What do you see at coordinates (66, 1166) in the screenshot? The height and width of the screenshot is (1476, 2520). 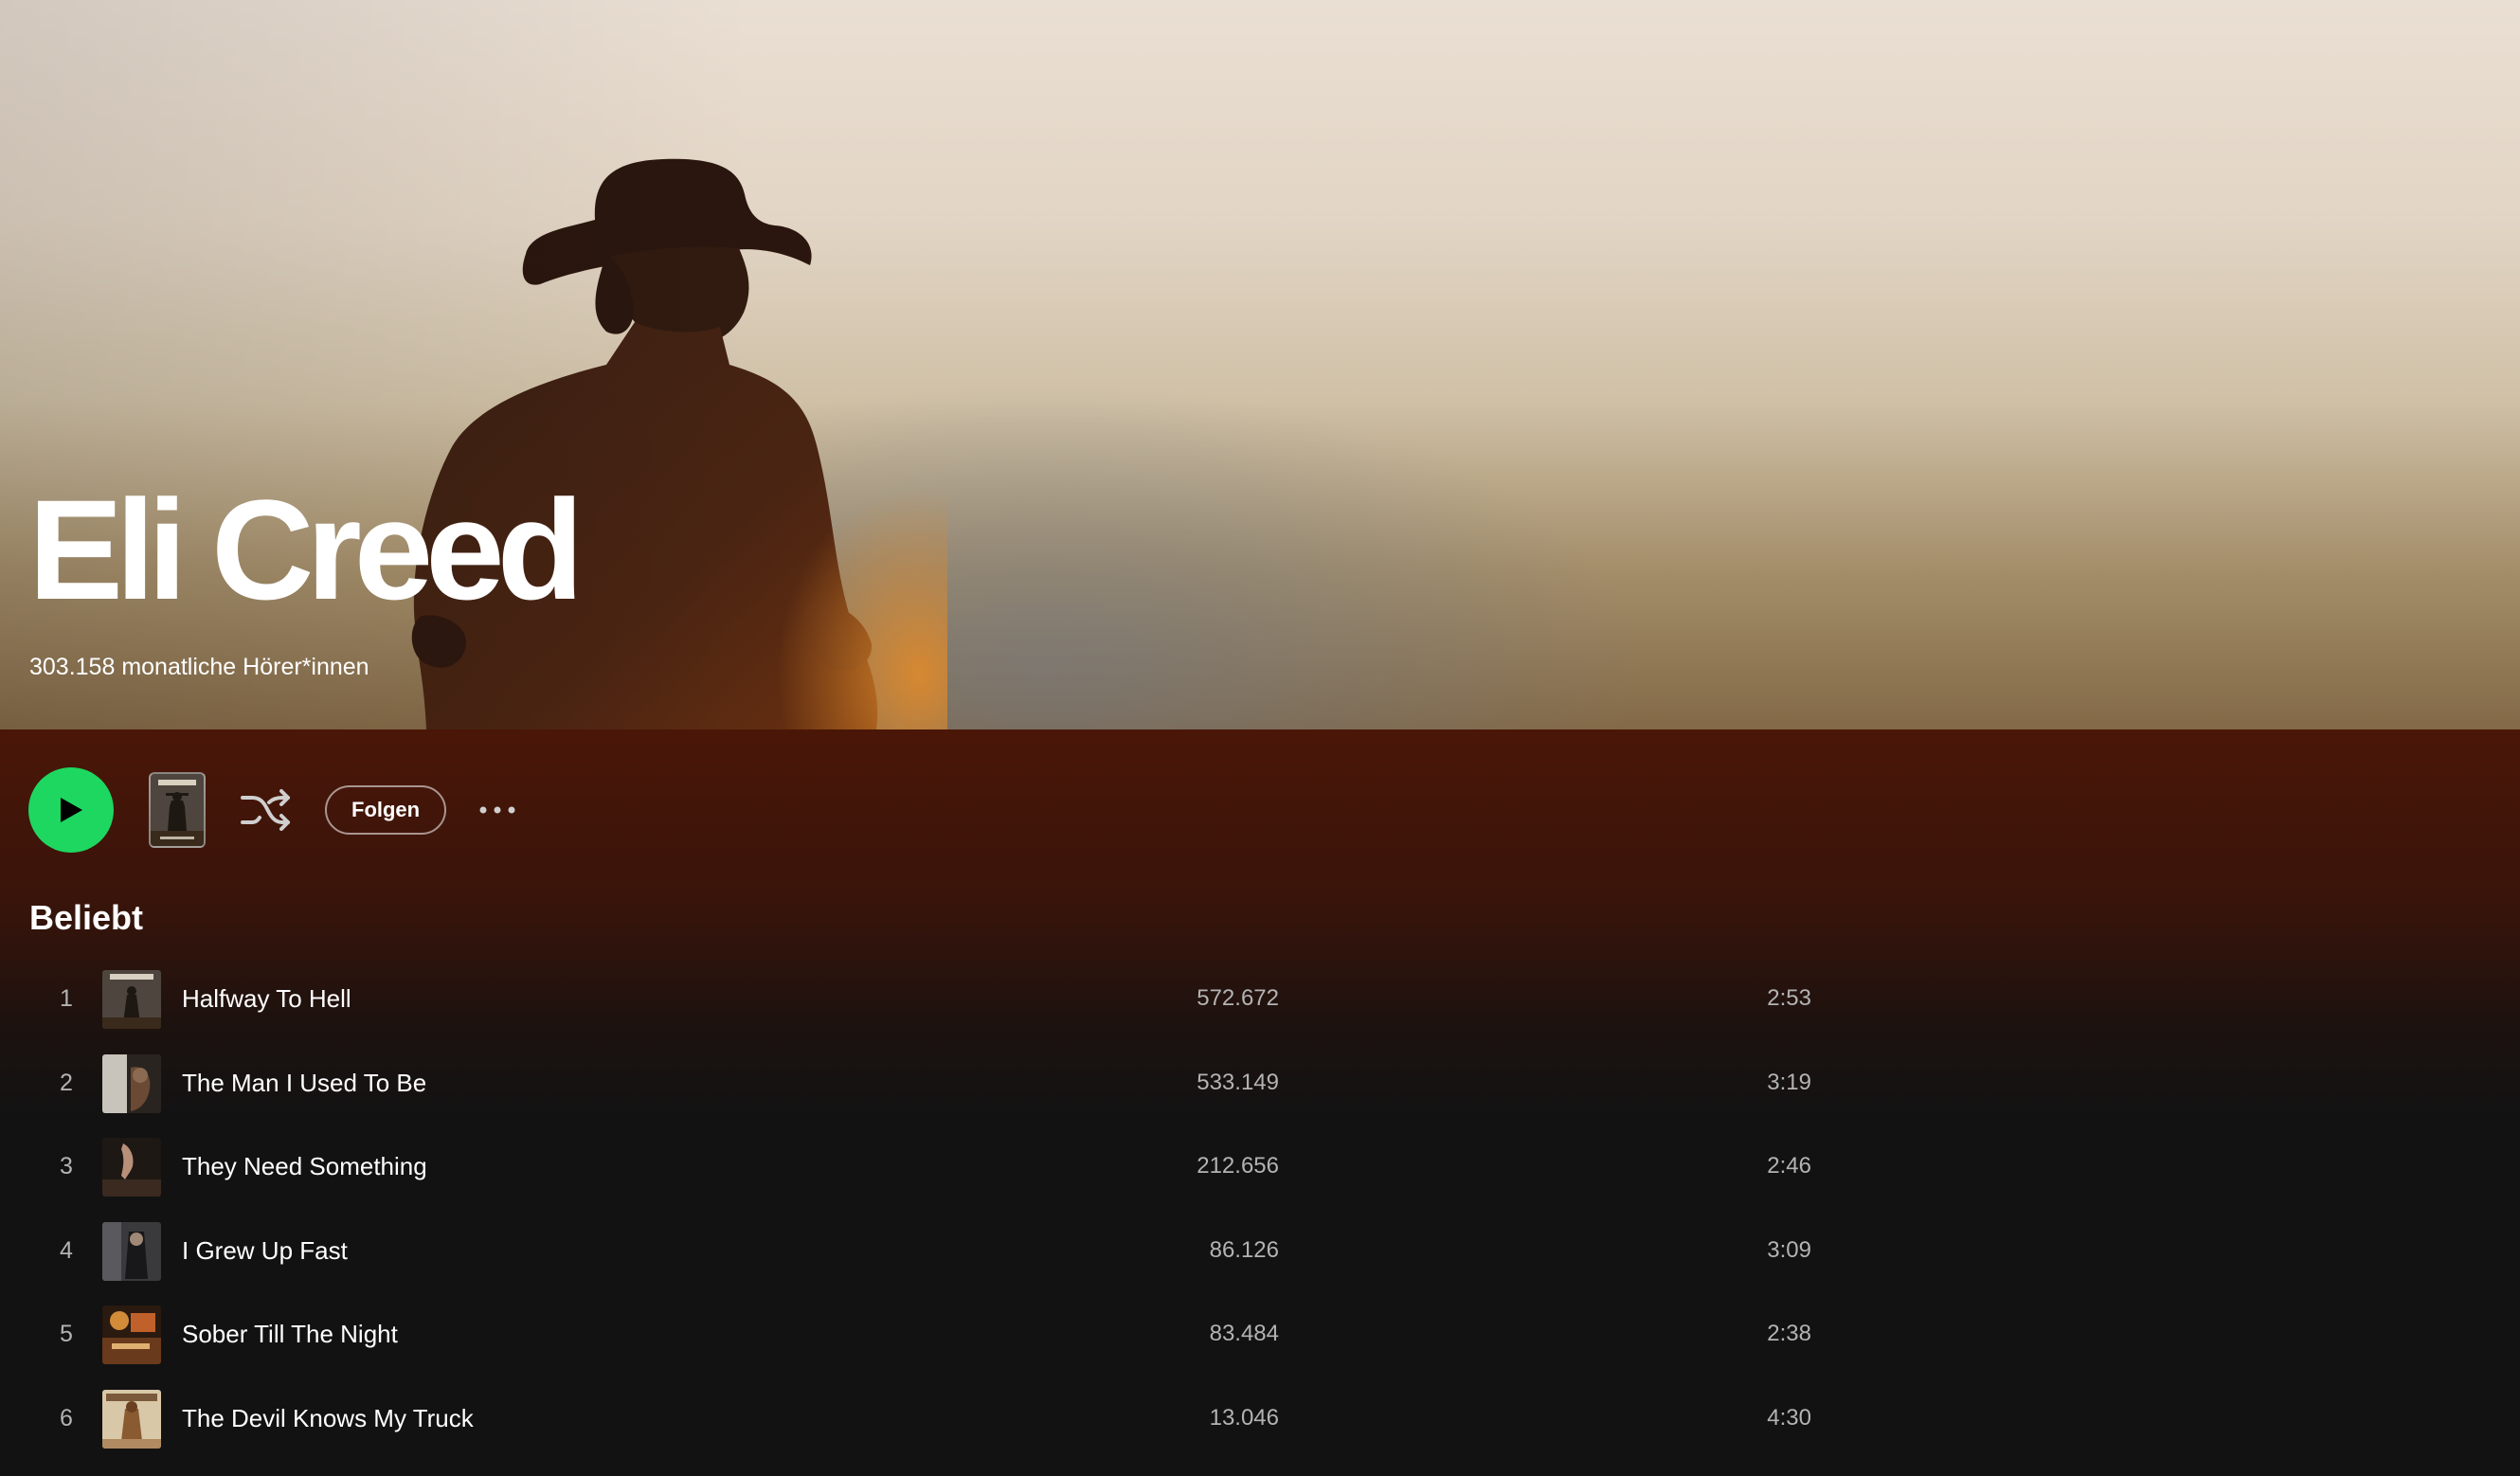 I see `track-number: 3` at bounding box center [66, 1166].